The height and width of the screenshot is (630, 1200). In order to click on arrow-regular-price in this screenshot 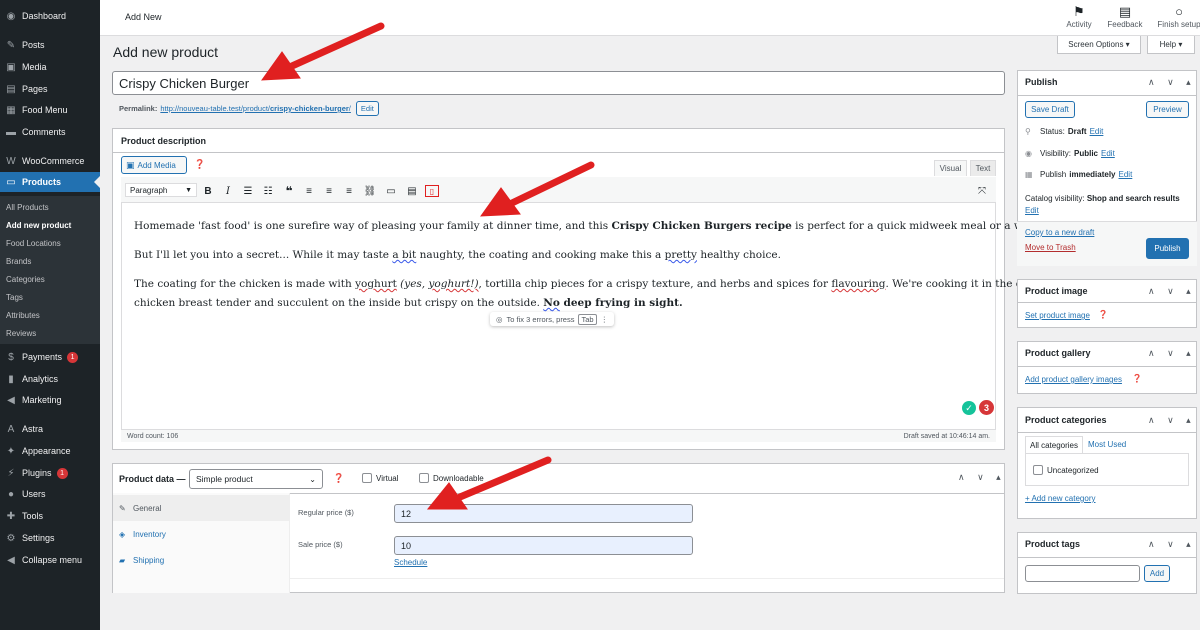, I will do `click(489, 483)`.